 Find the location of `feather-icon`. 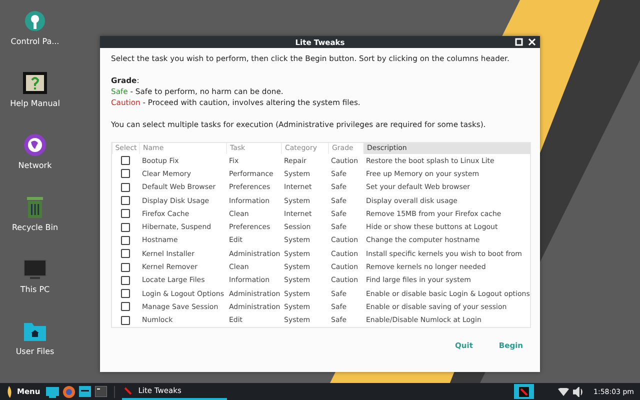

feather-icon is located at coordinates (9, 391).